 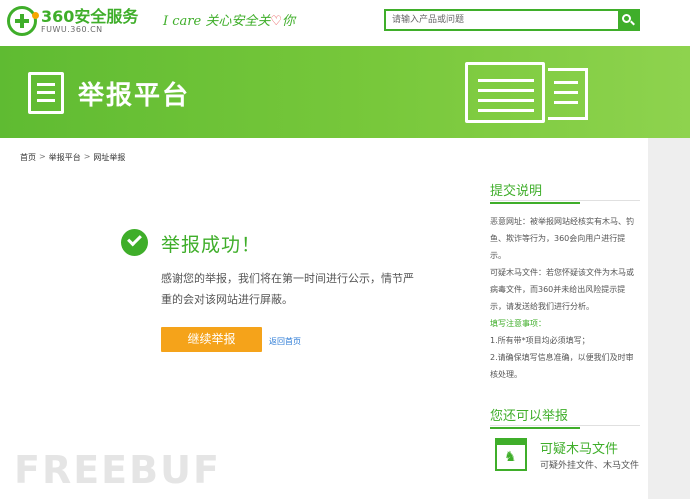 What do you see at coordinates (568, 94) in the screenshot?
I see `document-stack-icon` at bounding box center [568, 94].